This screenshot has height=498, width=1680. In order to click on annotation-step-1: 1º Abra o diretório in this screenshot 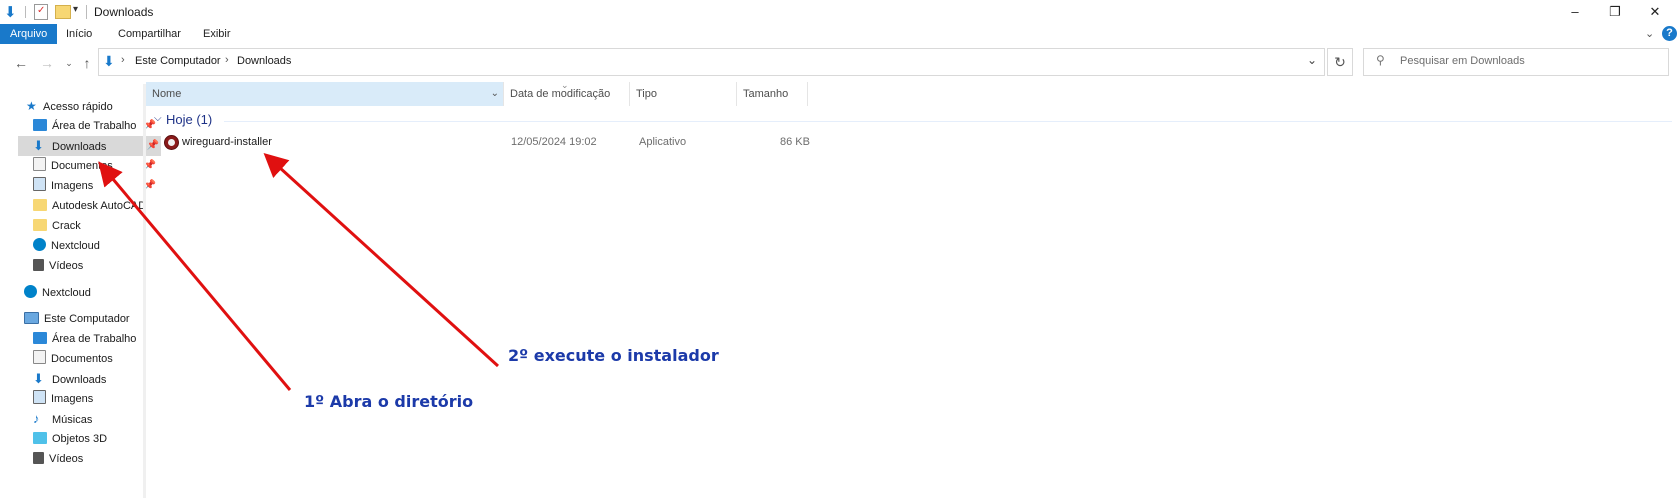, I will do `click(389, 401)`.